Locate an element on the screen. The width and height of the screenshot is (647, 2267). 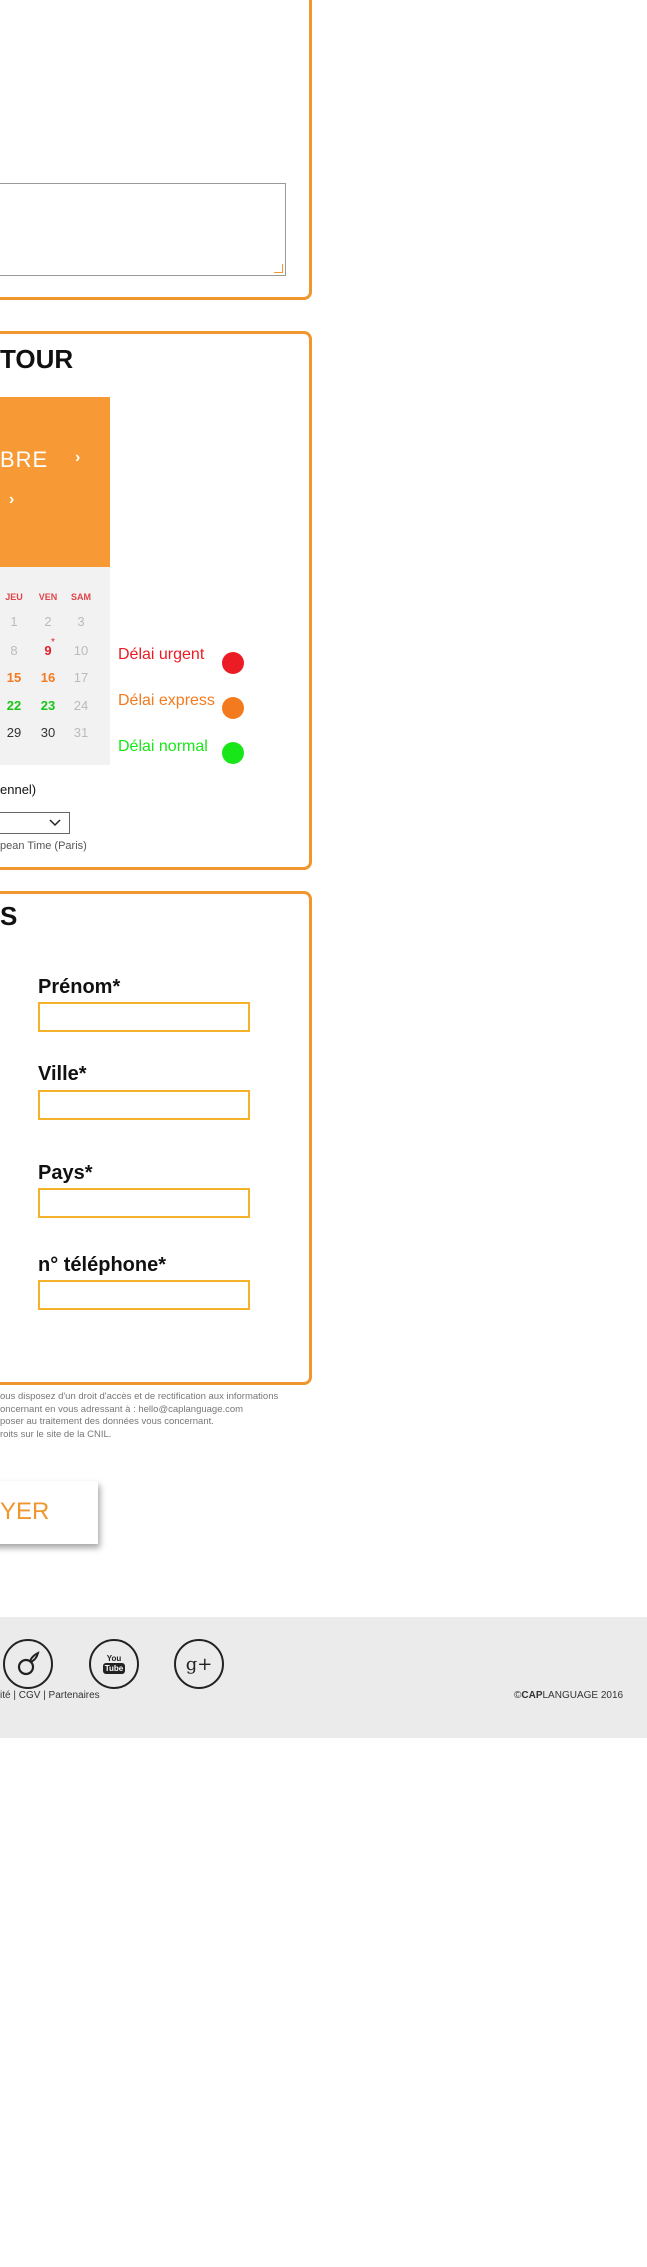
copyright-suffix: LANGUAGE 2016 is located at coordinates (583, 1695).